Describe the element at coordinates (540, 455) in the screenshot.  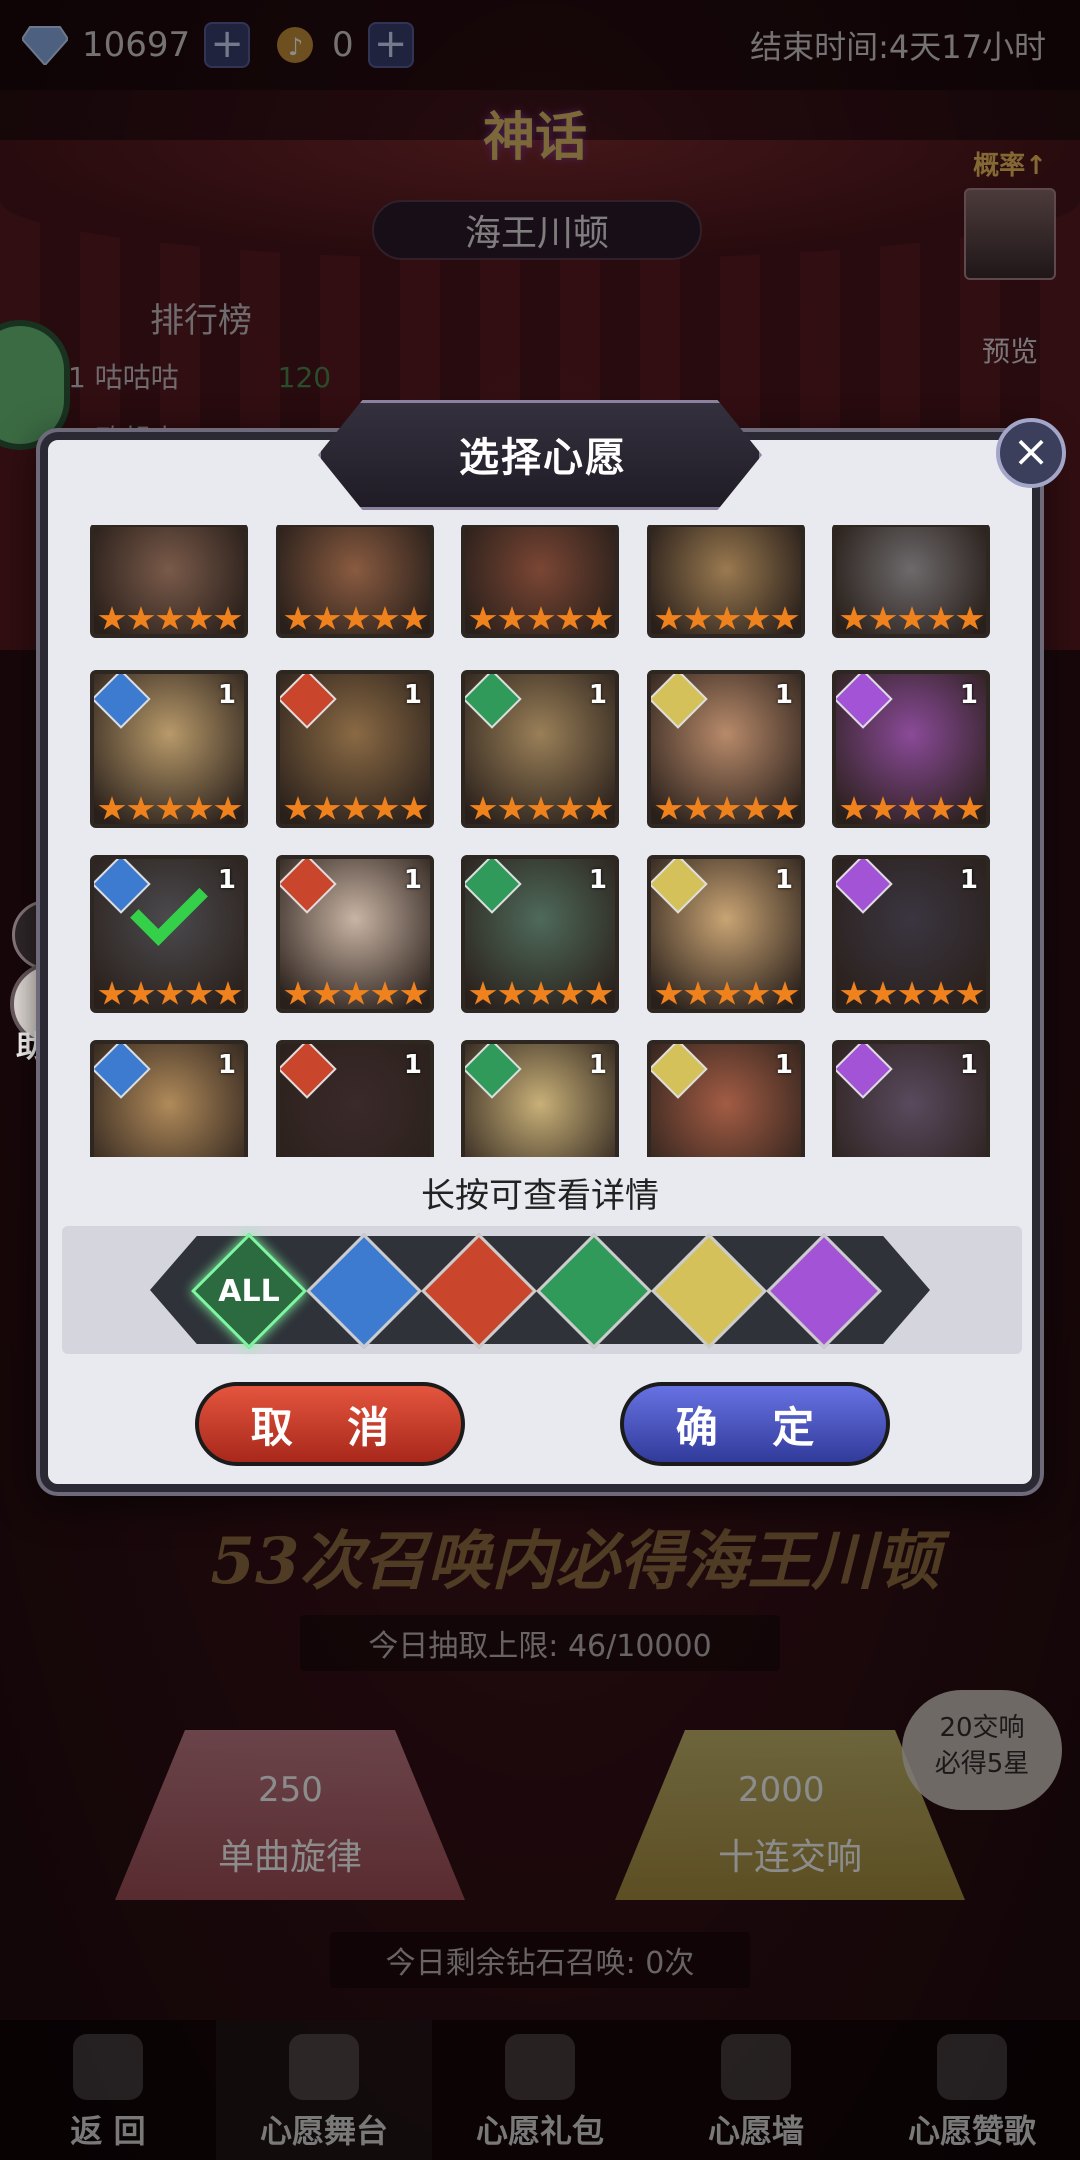
I see `dialog-title-plate: 选择心愿` at that location.